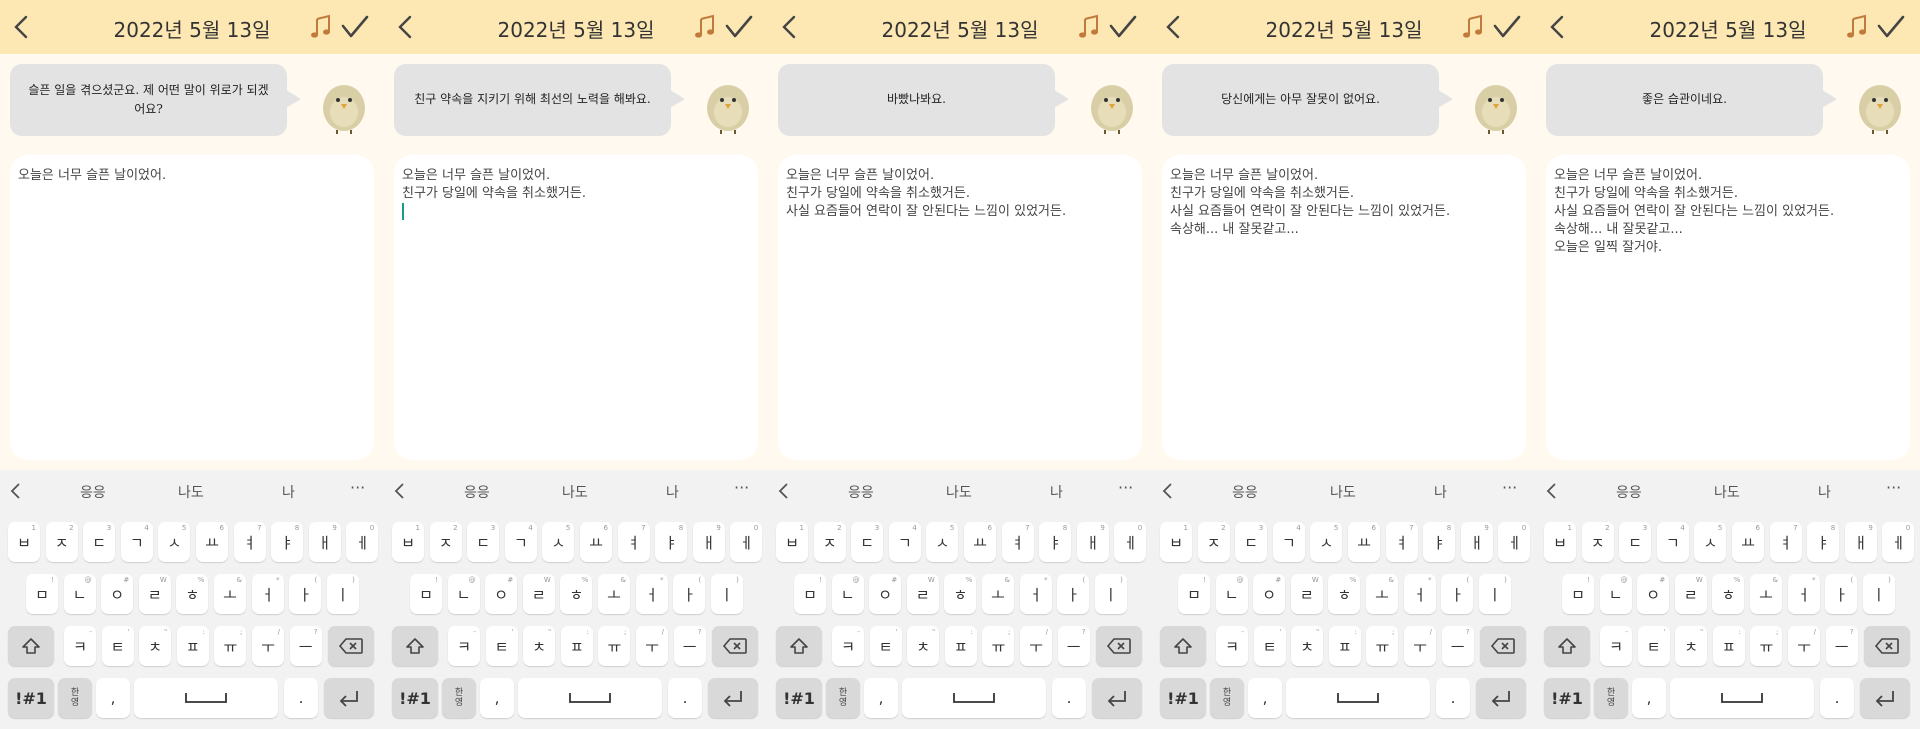 The width and height of the screenshot is (1920, 729). I want to click on symbol-key: !#1, so click(31, 698).